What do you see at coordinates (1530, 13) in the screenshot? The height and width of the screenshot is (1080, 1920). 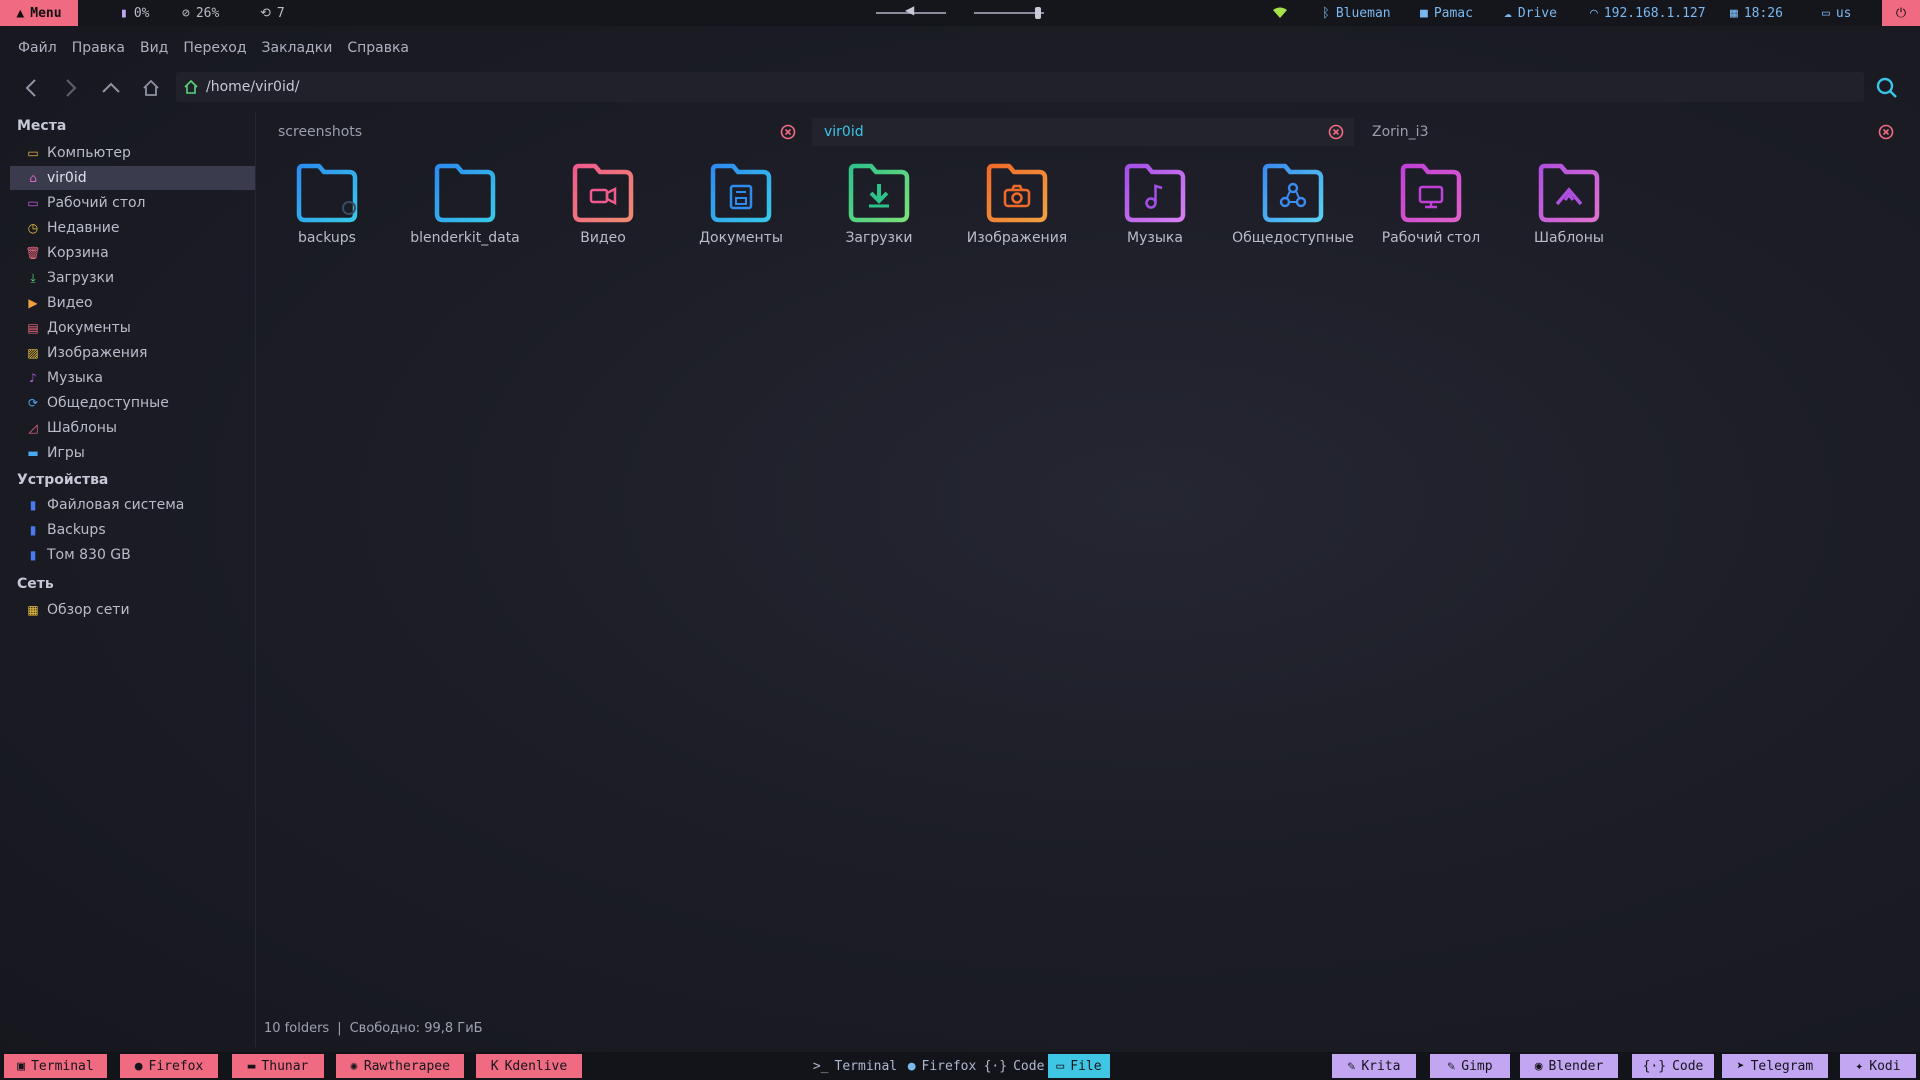 I see `drive-widget: ☁ Drive` at bounding box center [1530, 13].